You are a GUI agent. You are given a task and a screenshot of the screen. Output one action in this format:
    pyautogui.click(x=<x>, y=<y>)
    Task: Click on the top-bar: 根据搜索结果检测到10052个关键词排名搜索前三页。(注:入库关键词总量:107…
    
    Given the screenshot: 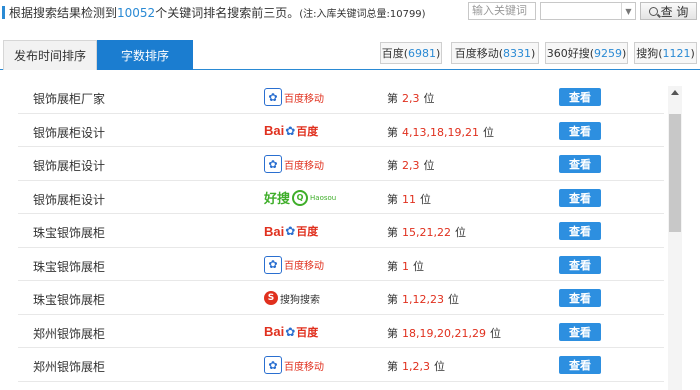 What is the action you would take?
    pyautogui.click(x=350, y=12)
    